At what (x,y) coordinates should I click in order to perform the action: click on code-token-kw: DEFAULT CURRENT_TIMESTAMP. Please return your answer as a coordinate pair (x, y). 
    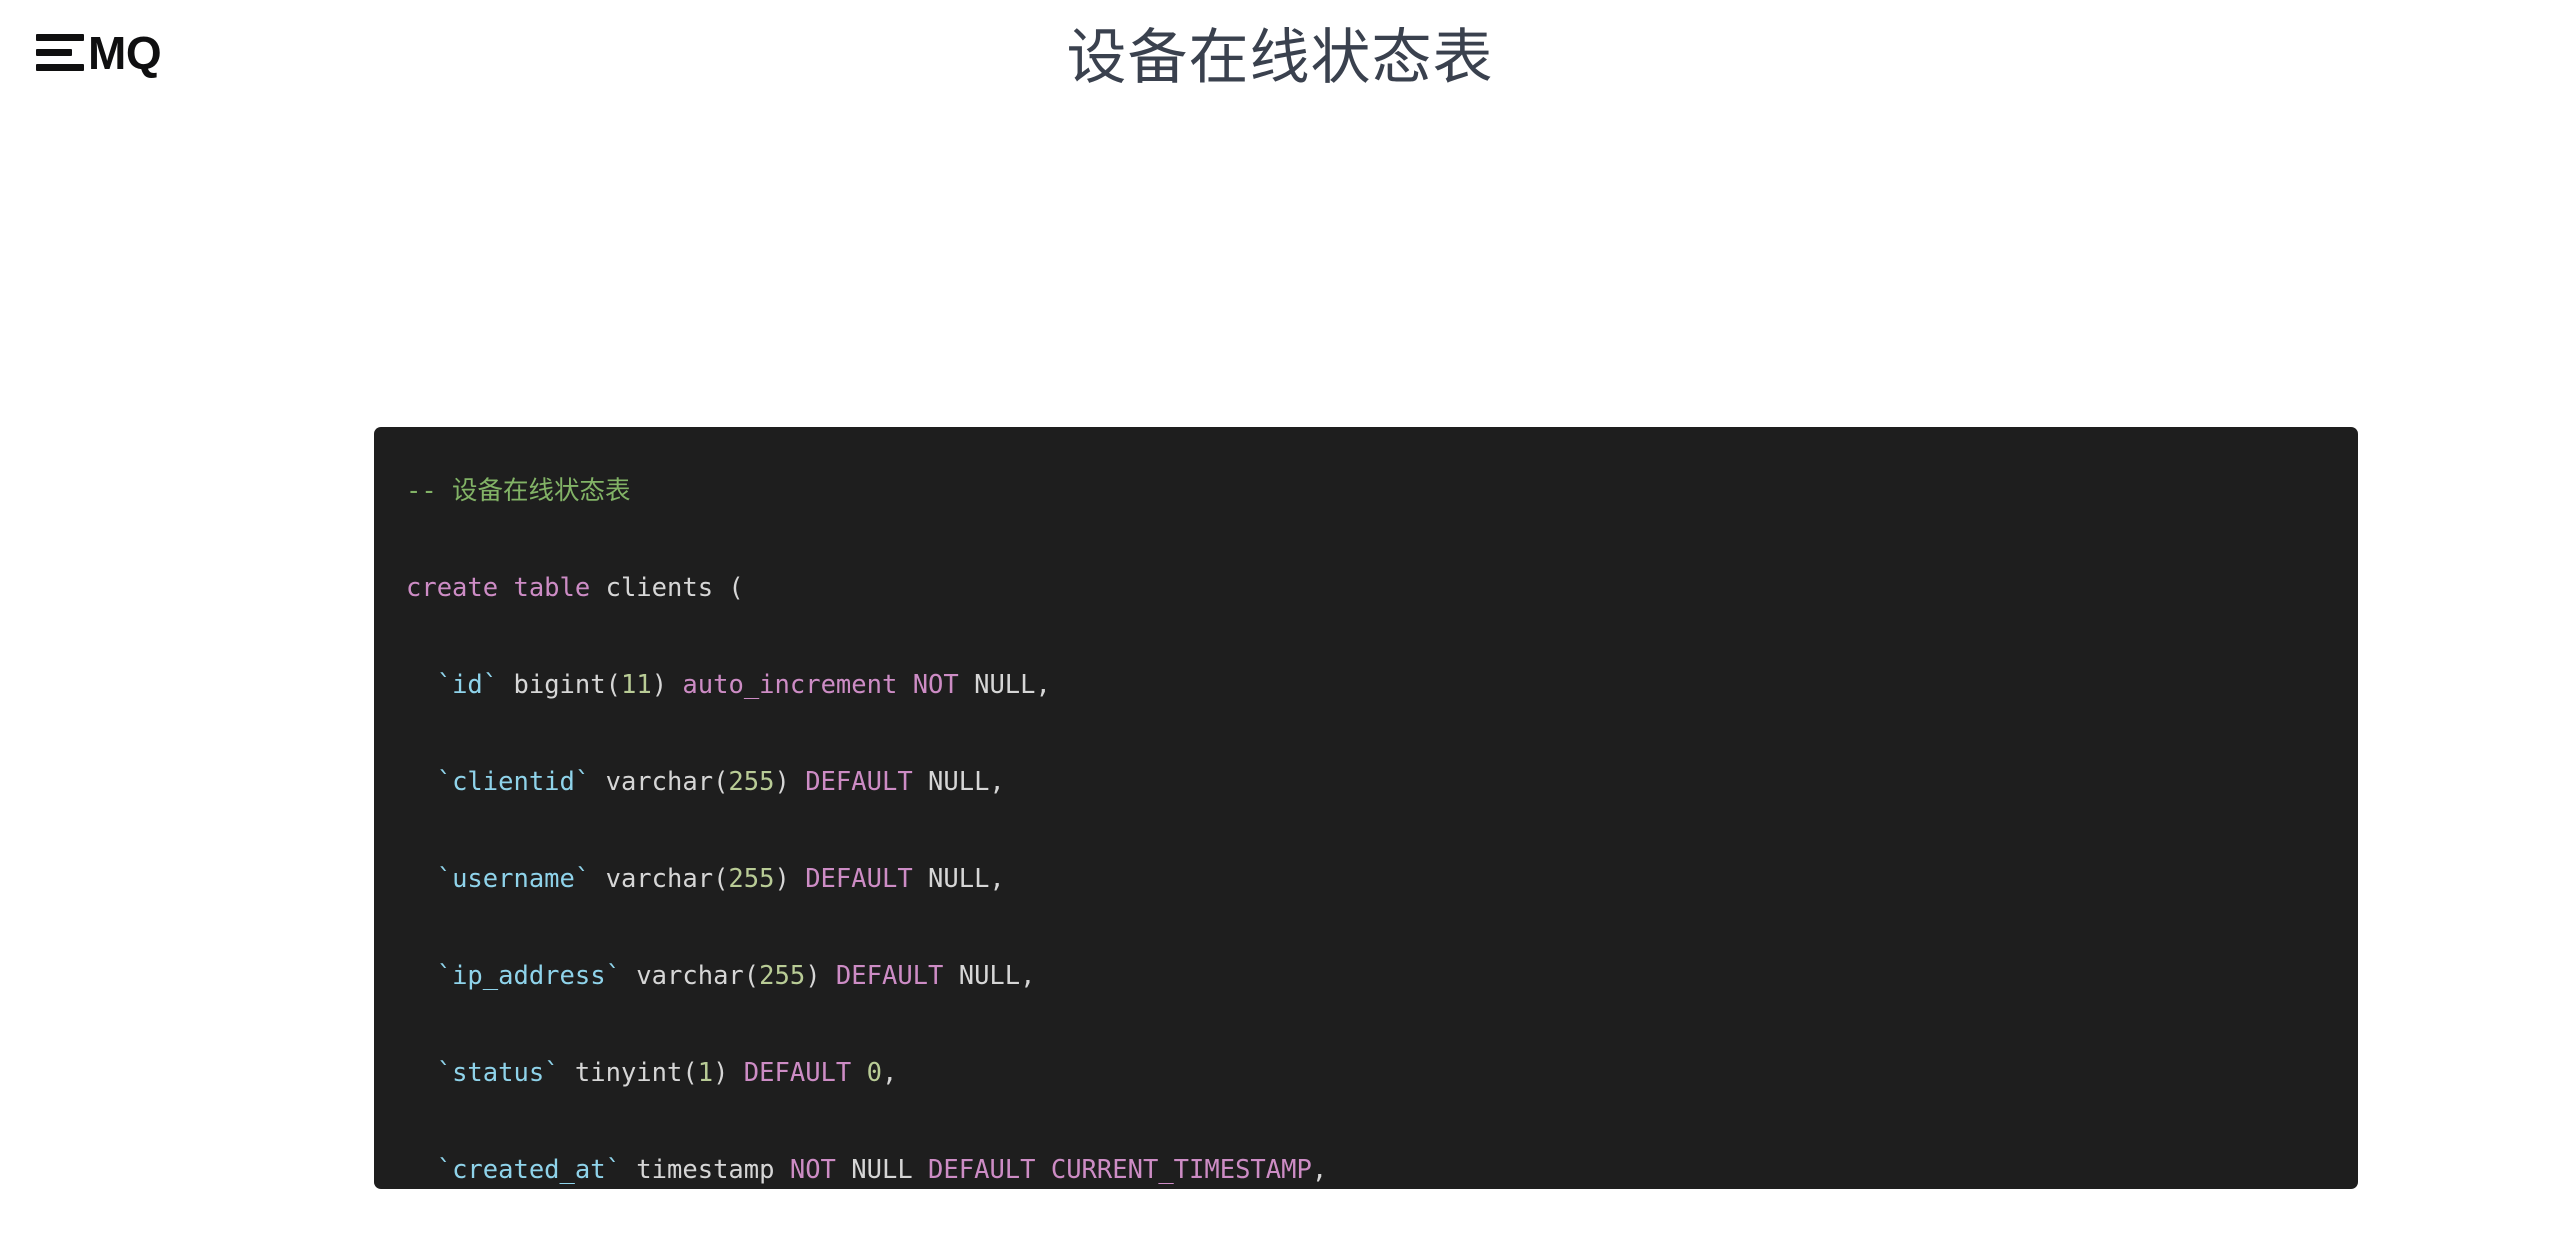
    Looking at the image, I should click on (1120, 1170).